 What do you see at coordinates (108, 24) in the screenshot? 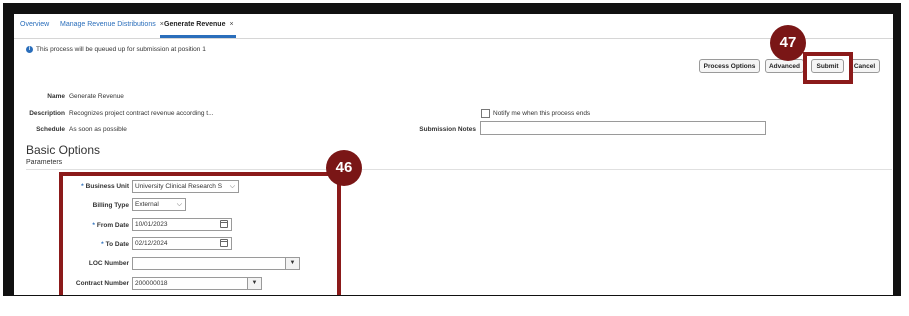
I see `tab-label: Manage Revenue Distributions` at bounding box center [108, 24].